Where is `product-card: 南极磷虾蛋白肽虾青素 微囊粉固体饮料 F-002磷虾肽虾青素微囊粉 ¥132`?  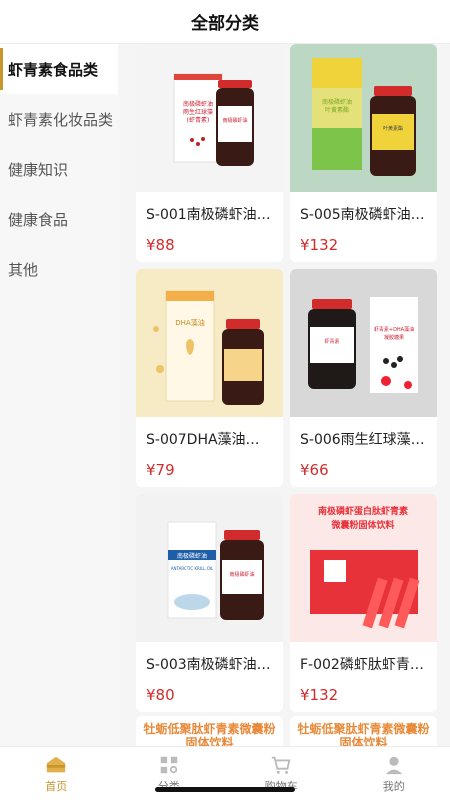 product-card: 南极磷虾蛋白肽虾青素 微囊粉固体饮料 F-002磷虾肽虾青素微囊粉 ¥132 is located at coordinates (363, 603).